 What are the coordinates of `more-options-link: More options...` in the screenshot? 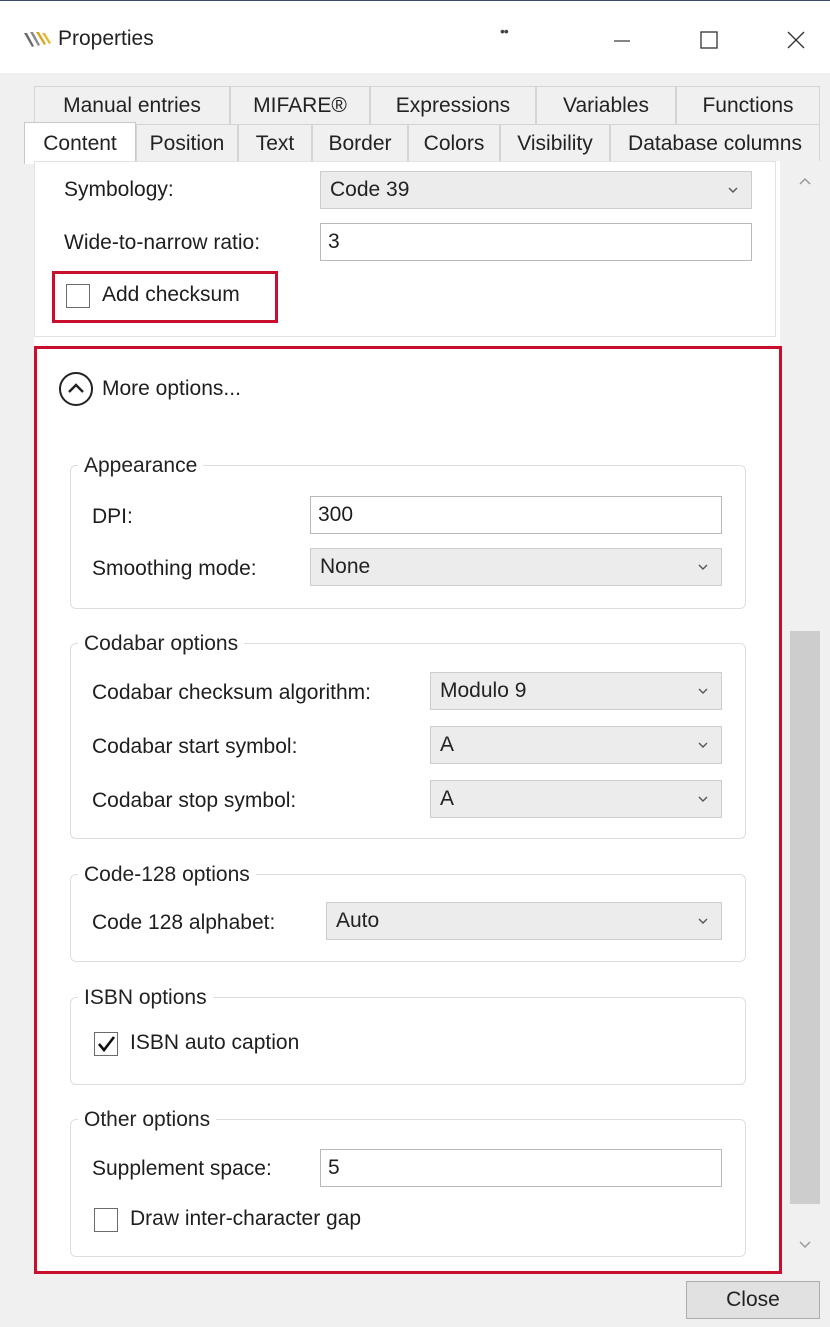 It's located at (171, 389).